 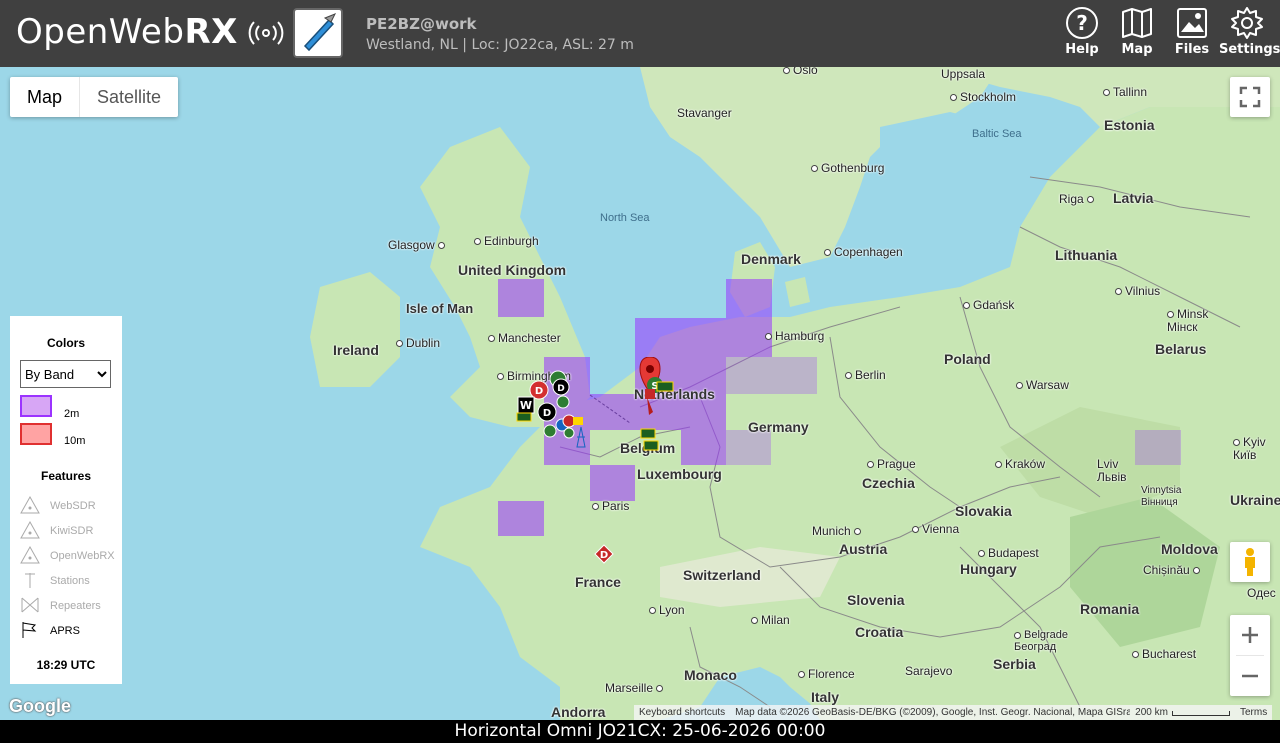 What do you see at coordinates (418, 245) in the screenshot?
I see `map-label-city: Glasgow` at bounding box center [418, 245].